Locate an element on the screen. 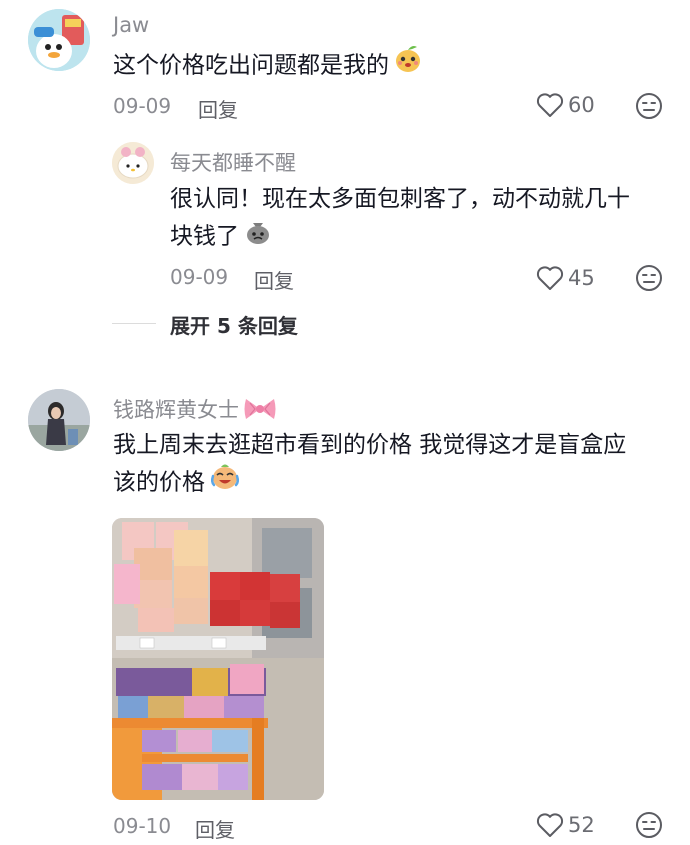  comment-image is located at coordinates (218, 659).